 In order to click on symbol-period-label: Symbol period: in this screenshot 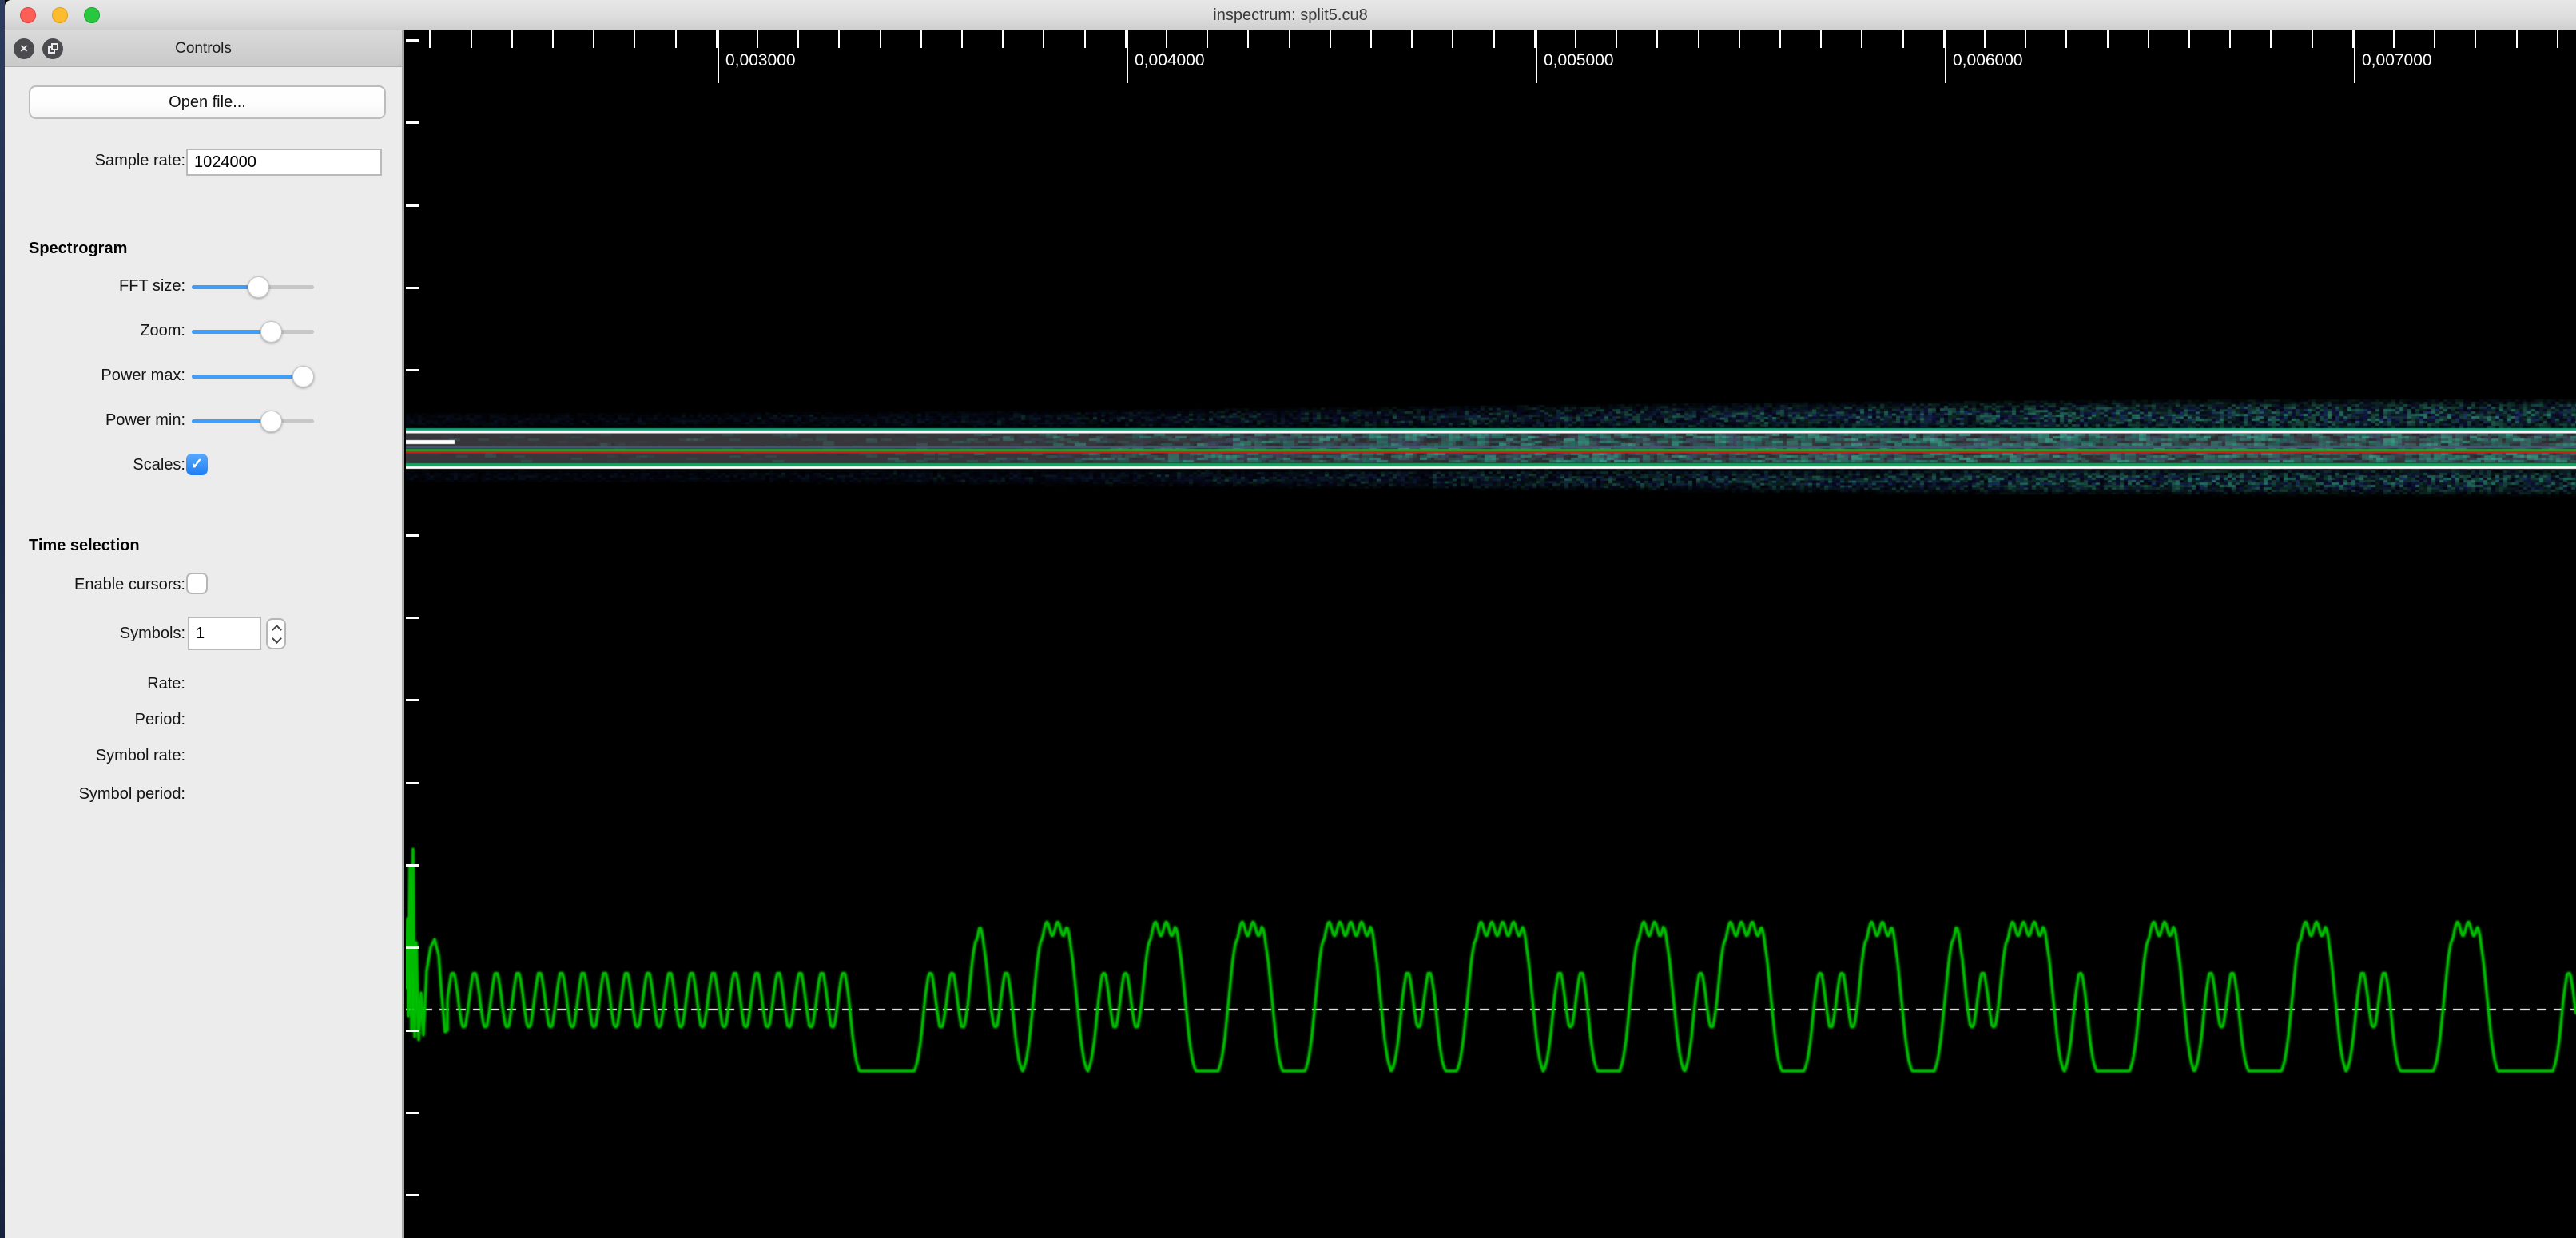, I will do `click(131, 794)`.